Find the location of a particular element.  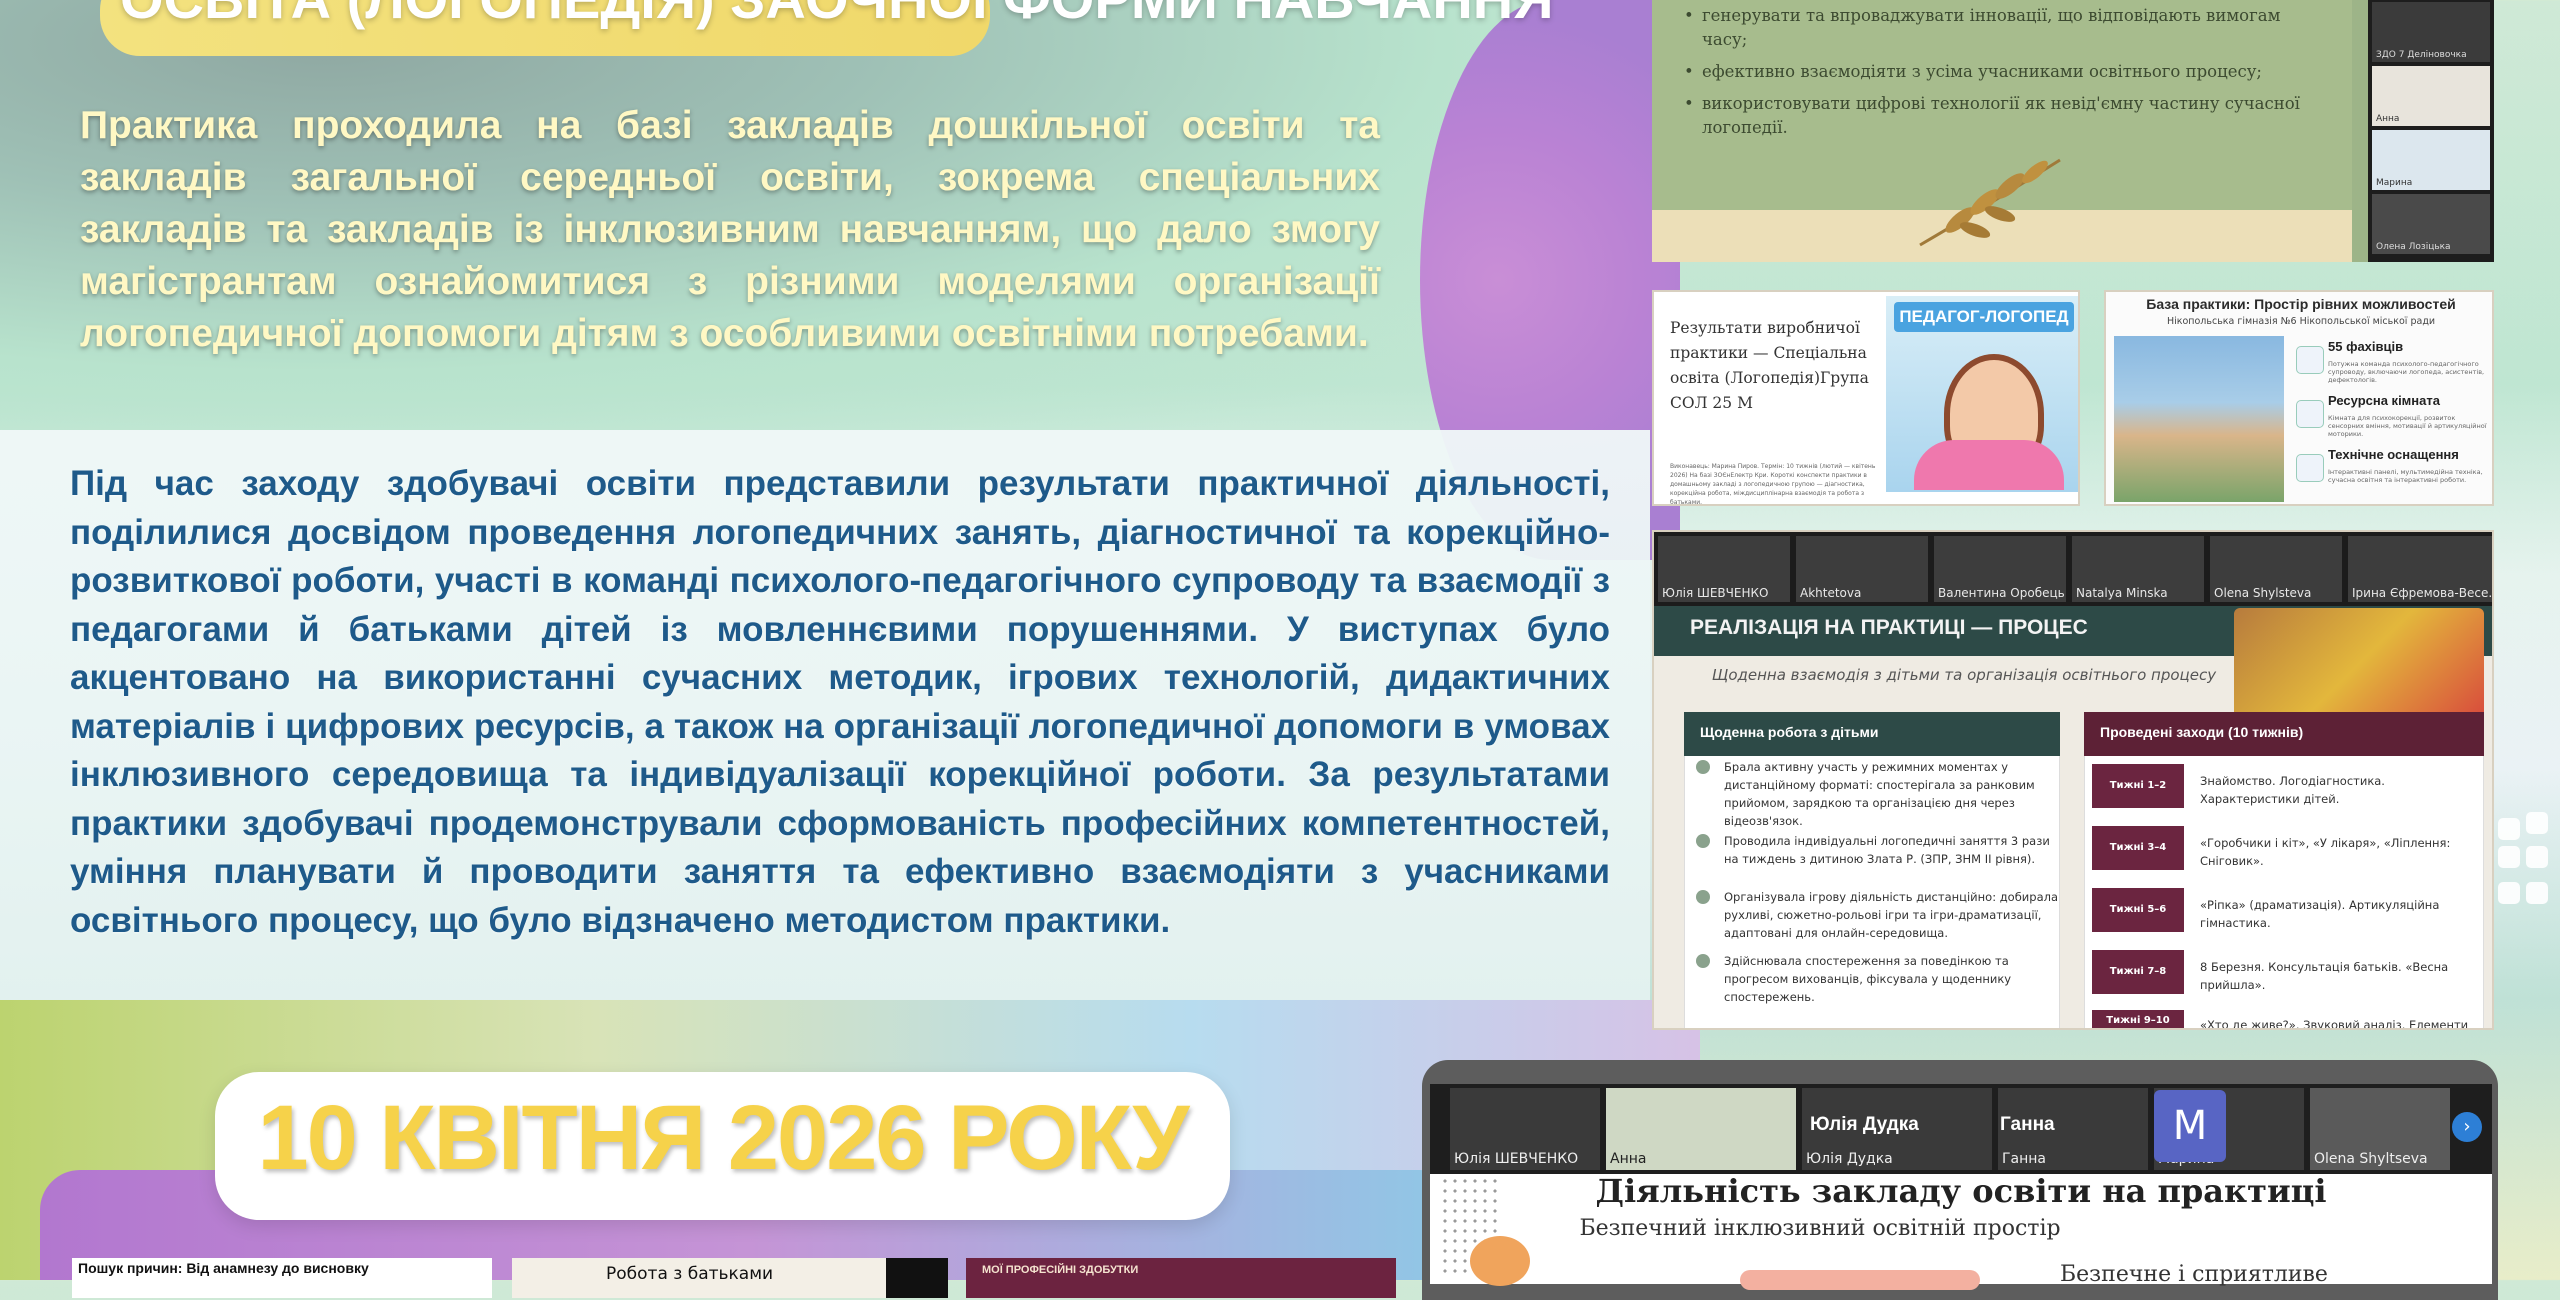

portrait-sweater is located at coordinates (1989, 465).